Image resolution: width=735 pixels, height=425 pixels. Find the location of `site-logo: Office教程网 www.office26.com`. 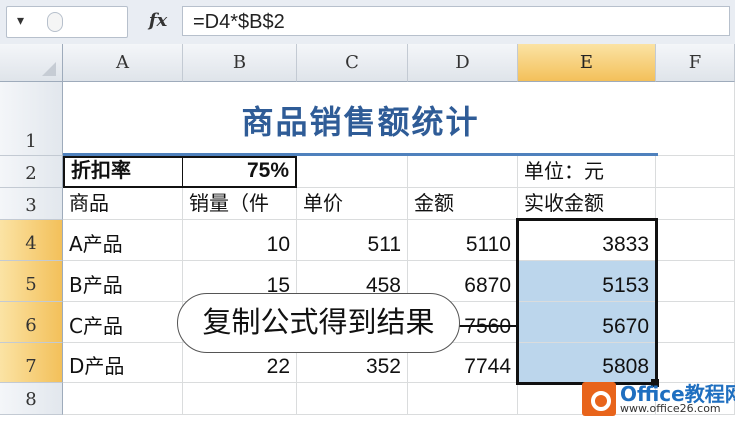

site-logo: Office教程网 www.office26.com is located at coordinates (658, 401).